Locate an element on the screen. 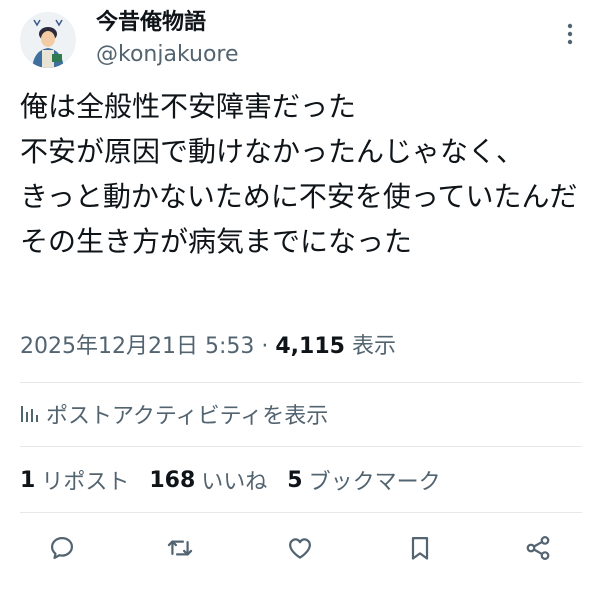 This screenshot has width=600, height=600. repost-button is located at coordinates (180, 548).